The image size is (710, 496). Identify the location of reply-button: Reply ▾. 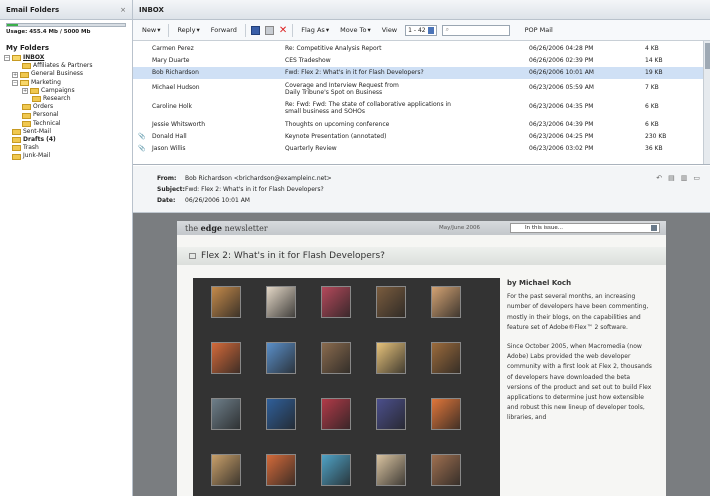
(188, 30).